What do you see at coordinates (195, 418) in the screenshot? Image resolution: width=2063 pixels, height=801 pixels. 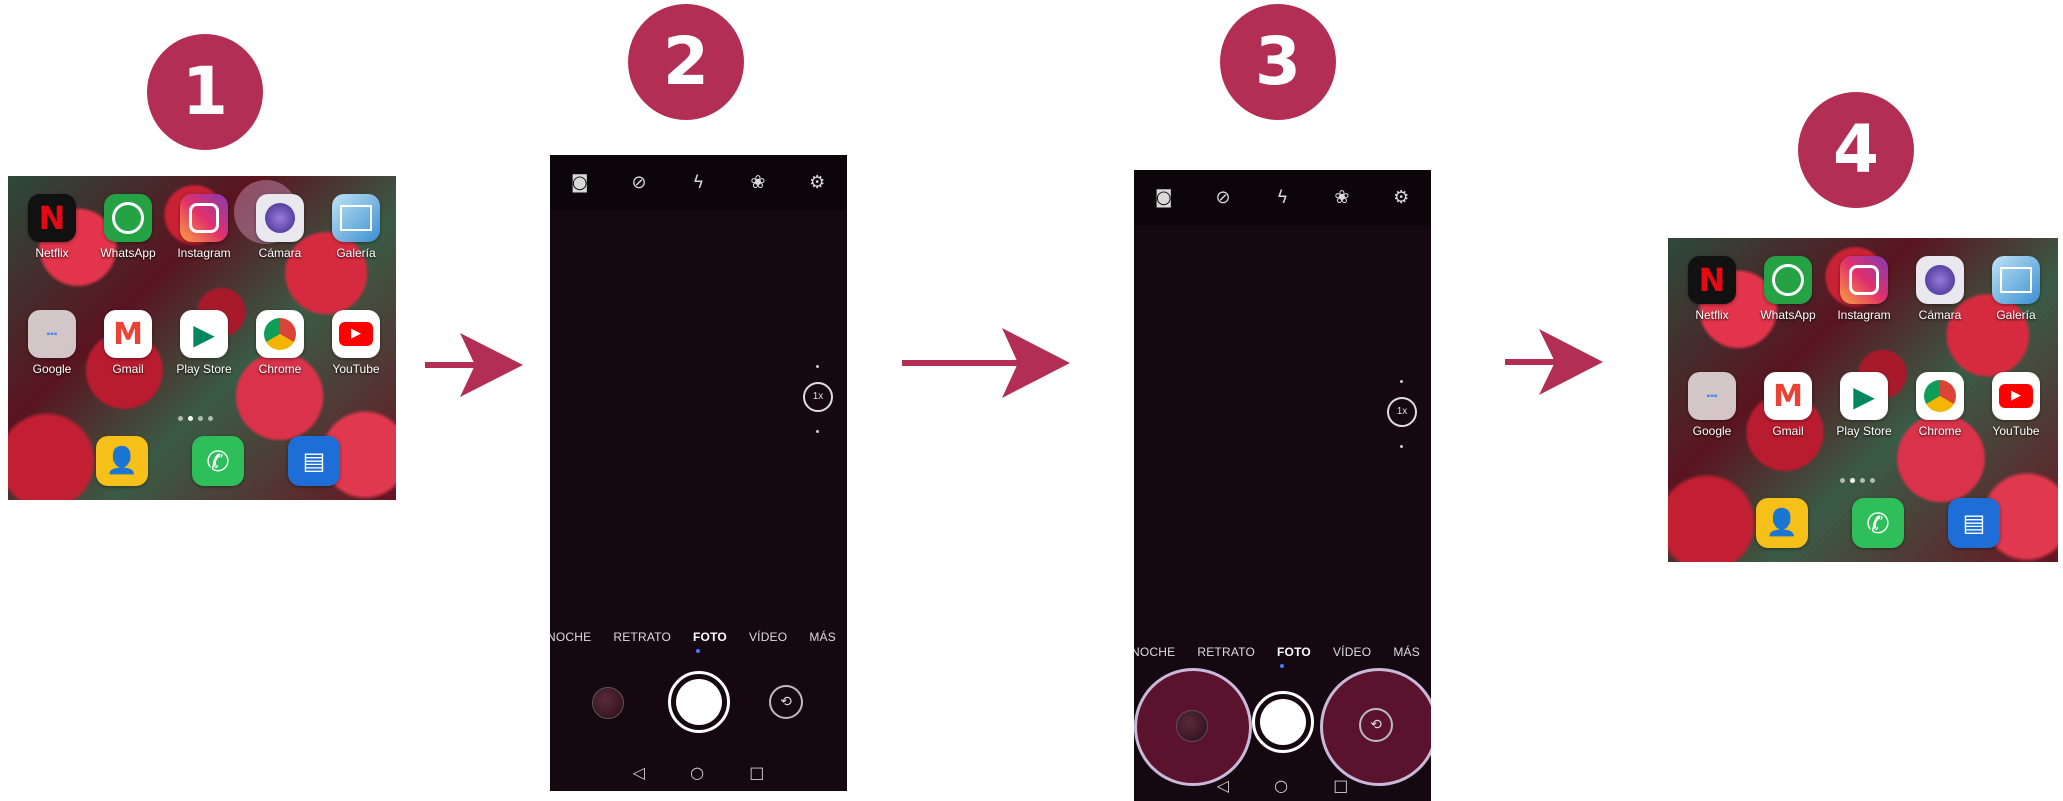 I see `page-indicator` at bounding box center [195, 418].